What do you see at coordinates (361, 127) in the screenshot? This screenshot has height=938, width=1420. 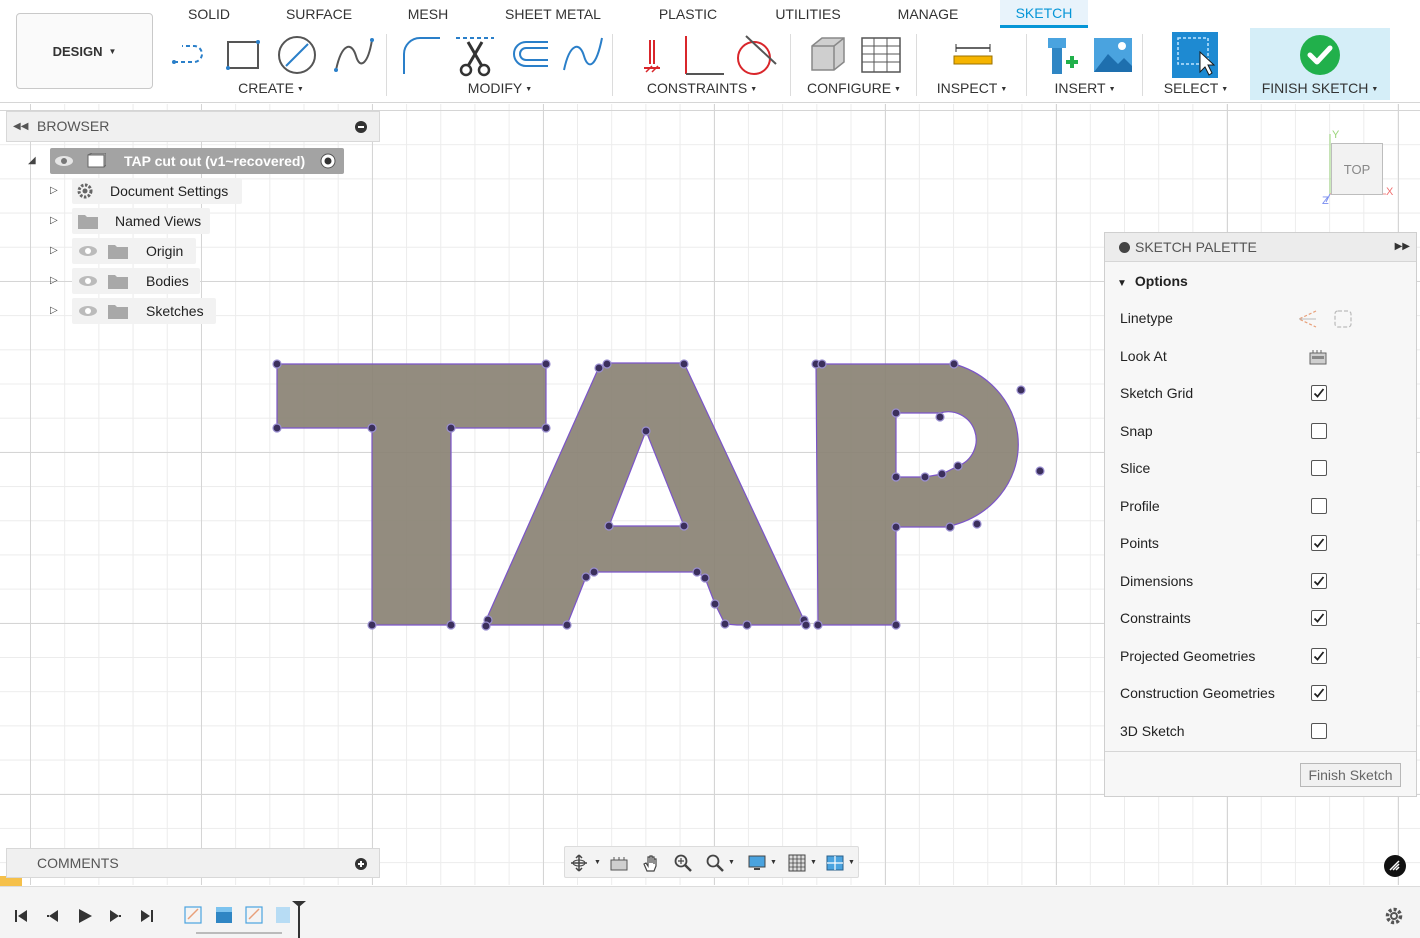 I see `minimize-icon` at bounding box center [361, 127].